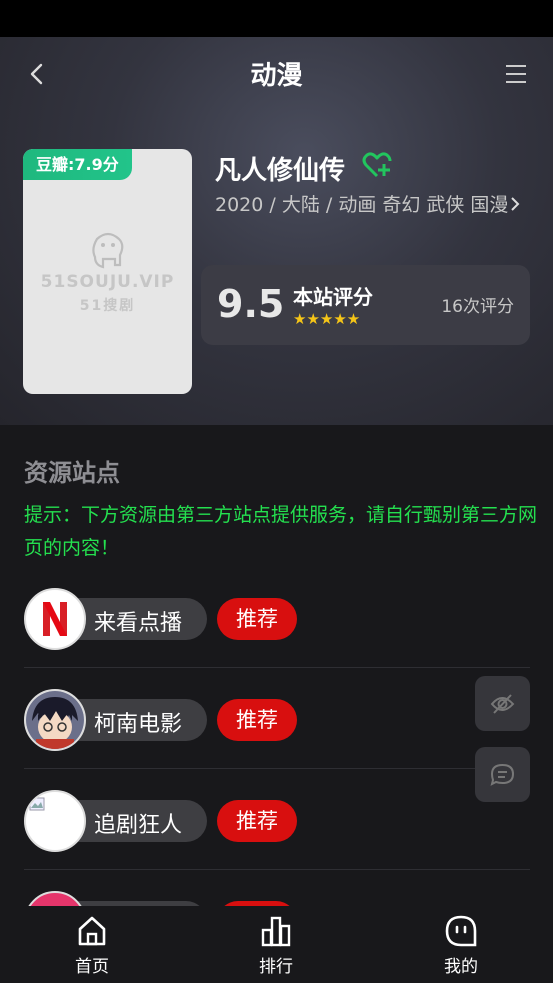 The image size is (553, 983). I want to click on site-avatar, so click(55, 898).